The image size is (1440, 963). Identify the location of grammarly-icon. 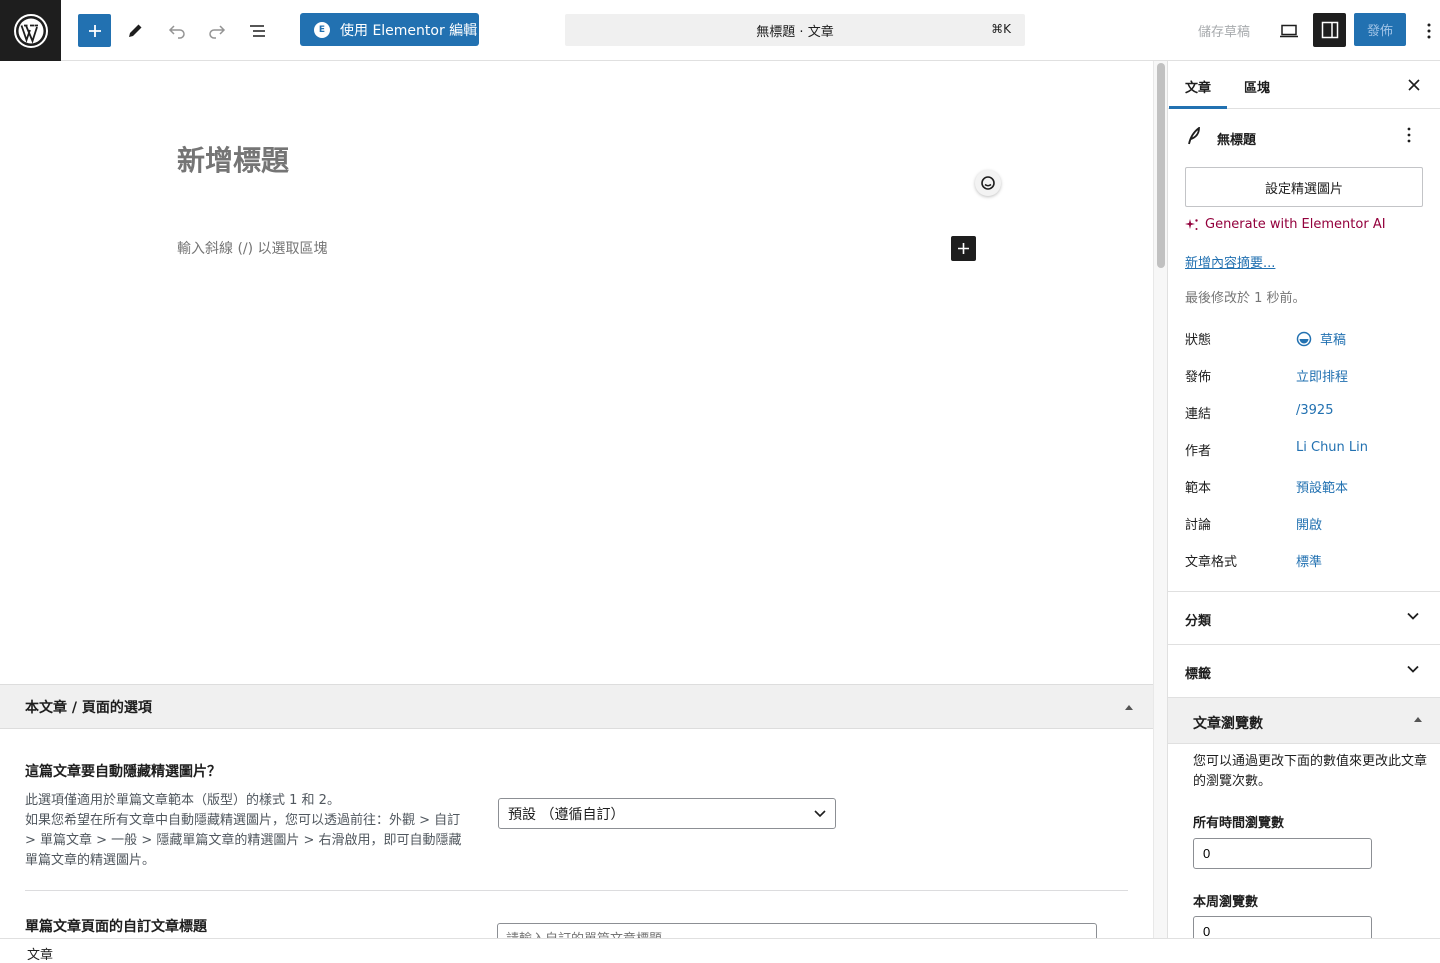
(988, 183).